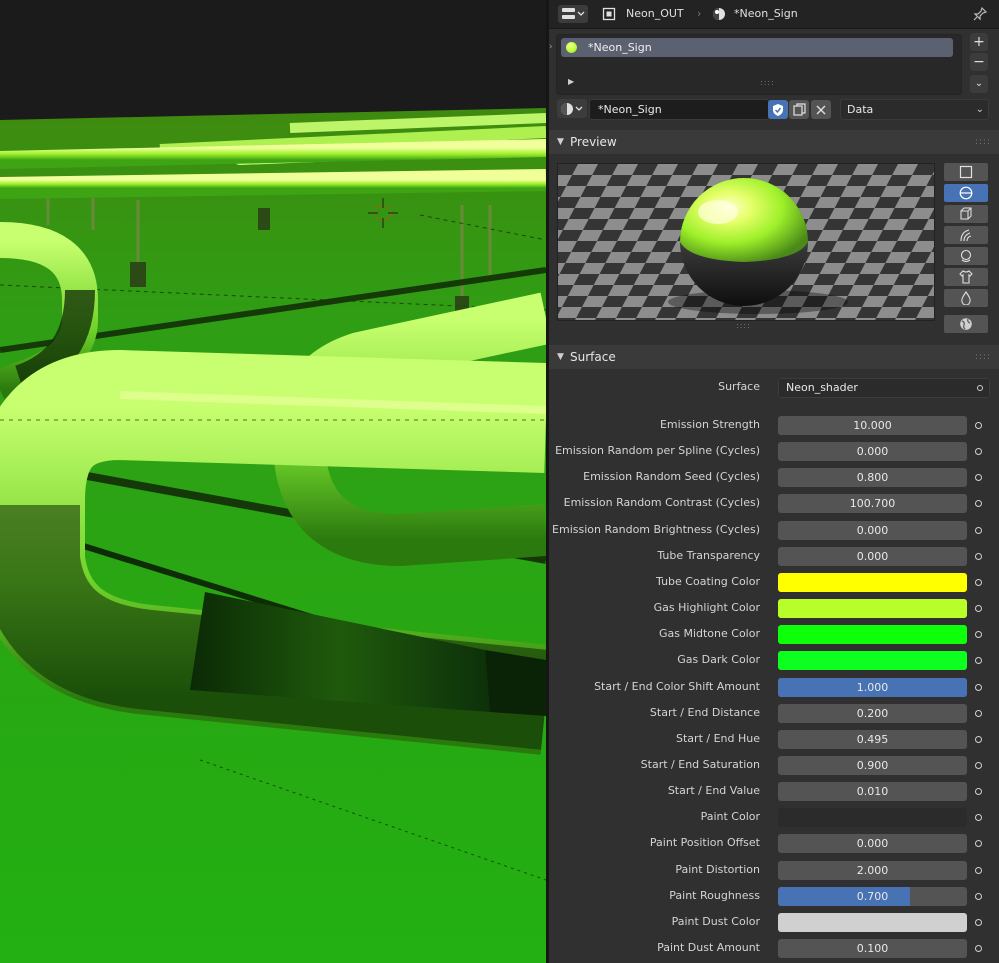 This screenshot has width=999, height=963. What do you see at coordinates (872, 896) in the screenshot?
I see `factor-slider: 0.700` at bounding box center [872, 896].